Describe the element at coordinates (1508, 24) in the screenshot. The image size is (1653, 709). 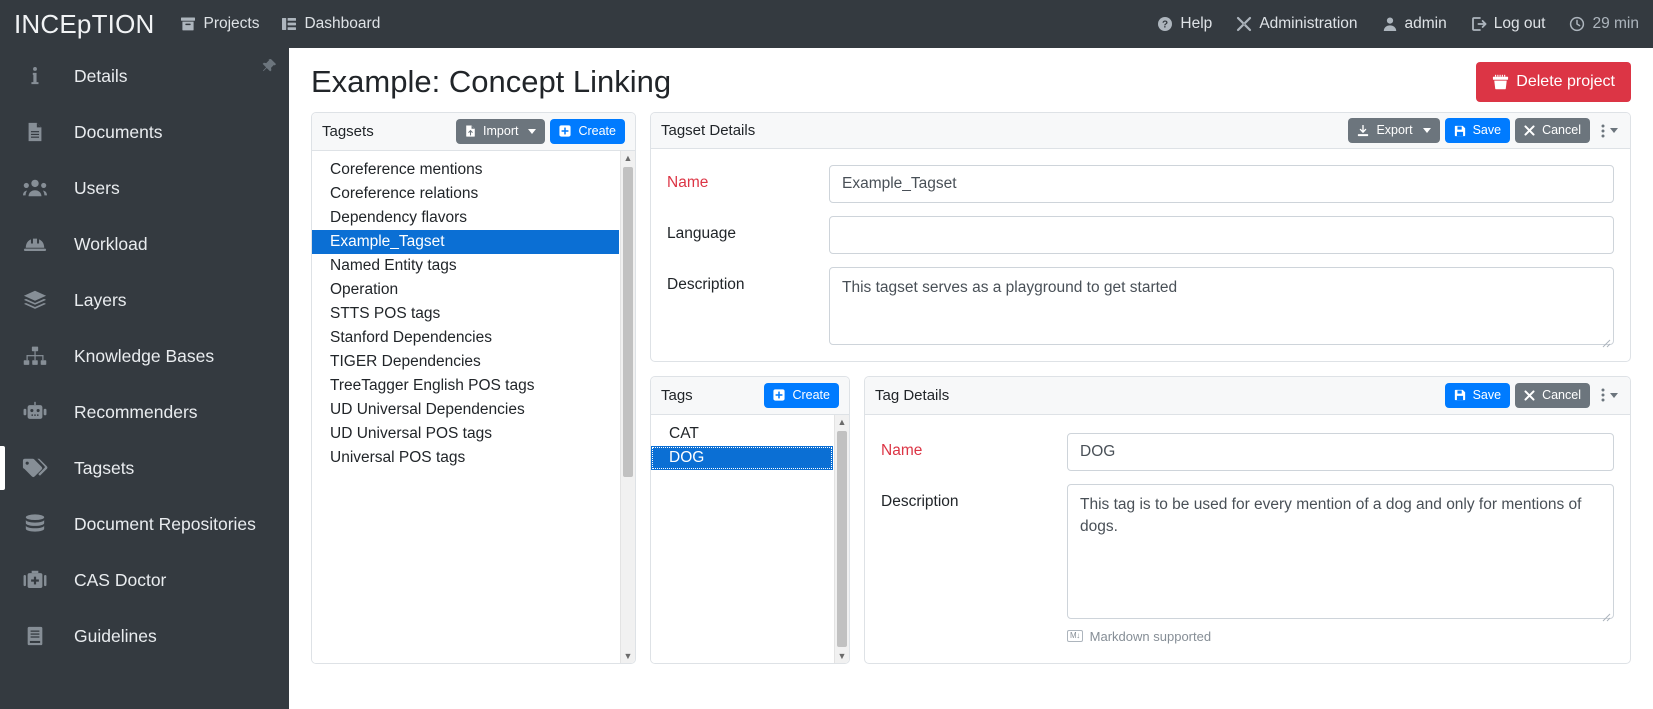
I see `nav-link-logout: Log out` at that location.